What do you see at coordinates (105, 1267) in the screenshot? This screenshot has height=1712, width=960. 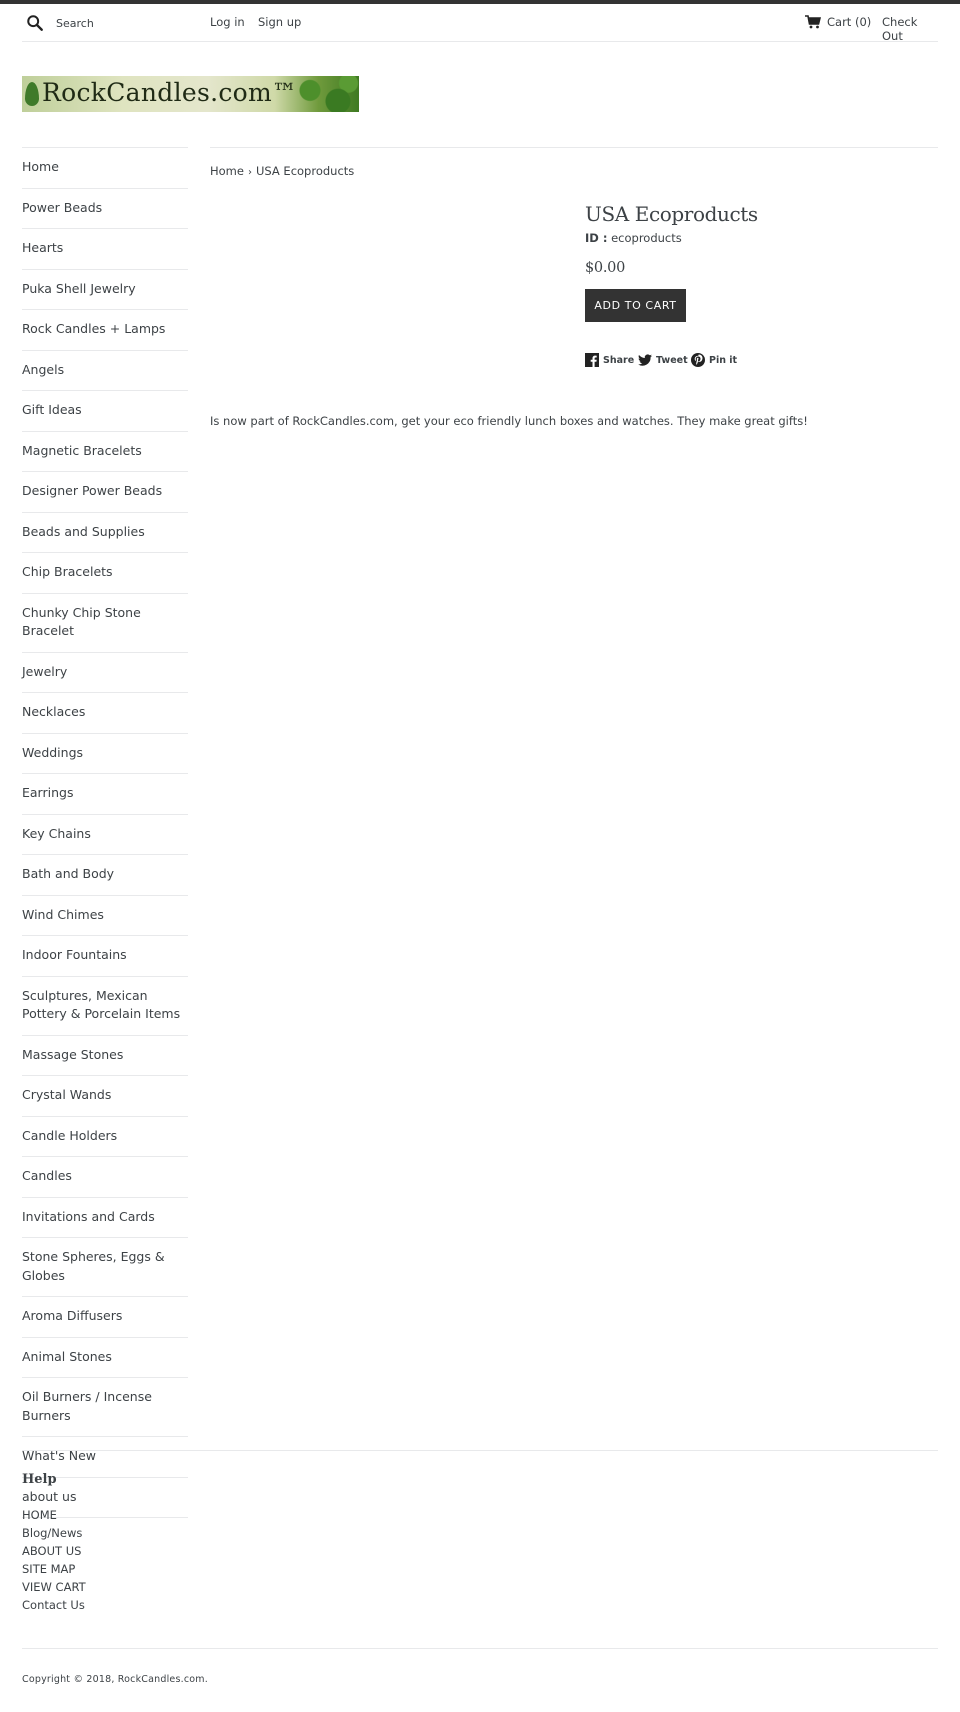 I see `sidebar-item: Stone Spheres, Eggs & Globes` at bounding box center [105, 1267].